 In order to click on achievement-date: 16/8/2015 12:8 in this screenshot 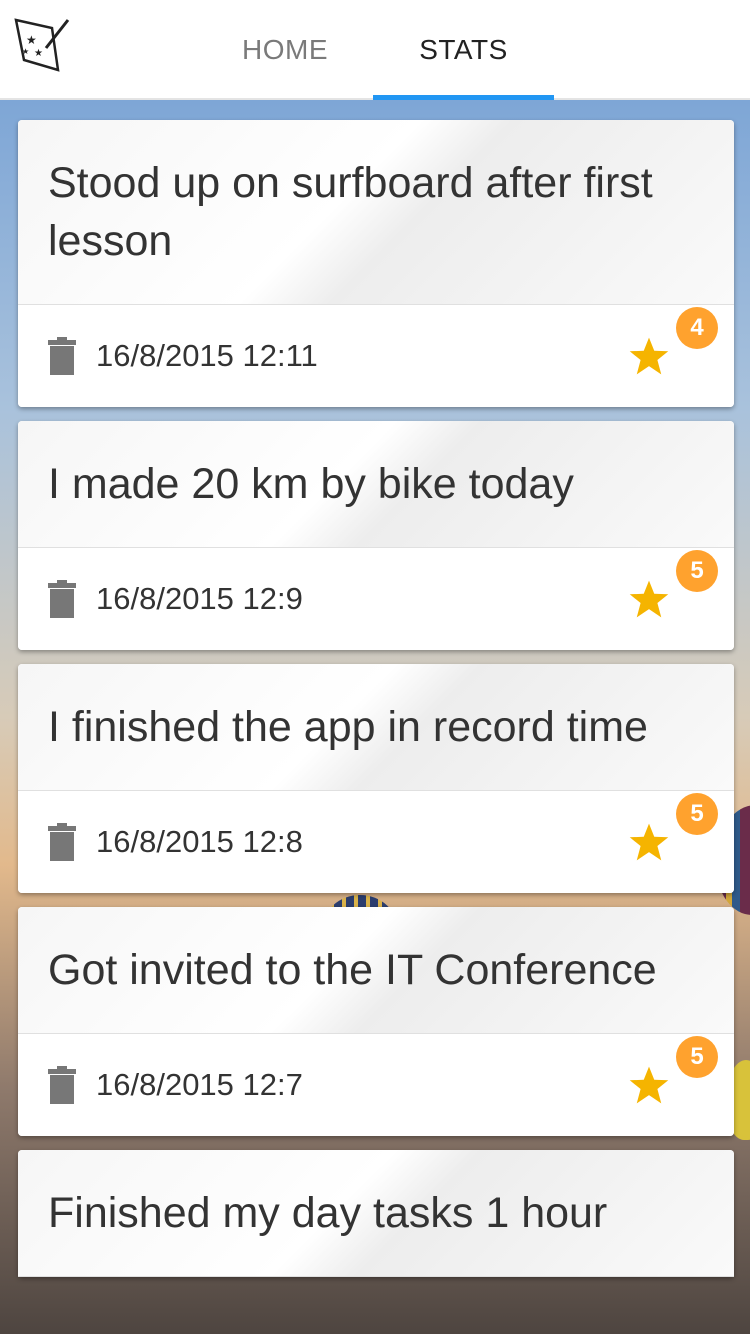, I will do `click(199, 841)`.